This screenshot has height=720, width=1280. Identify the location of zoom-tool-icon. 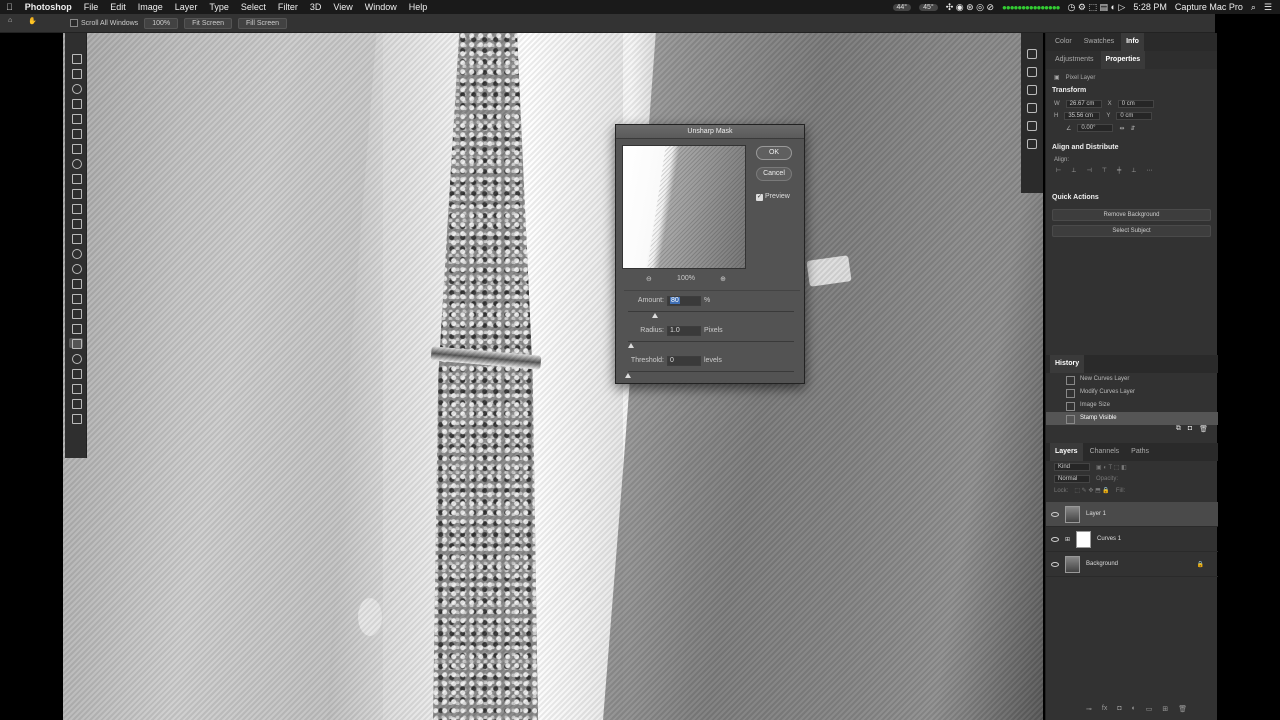
(76, 358).